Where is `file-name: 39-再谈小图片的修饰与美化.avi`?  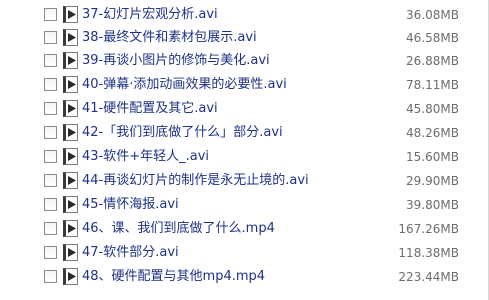 file-name: 39-再谈小图片的修饰与美化.avi is located at coordinates (176, 61).